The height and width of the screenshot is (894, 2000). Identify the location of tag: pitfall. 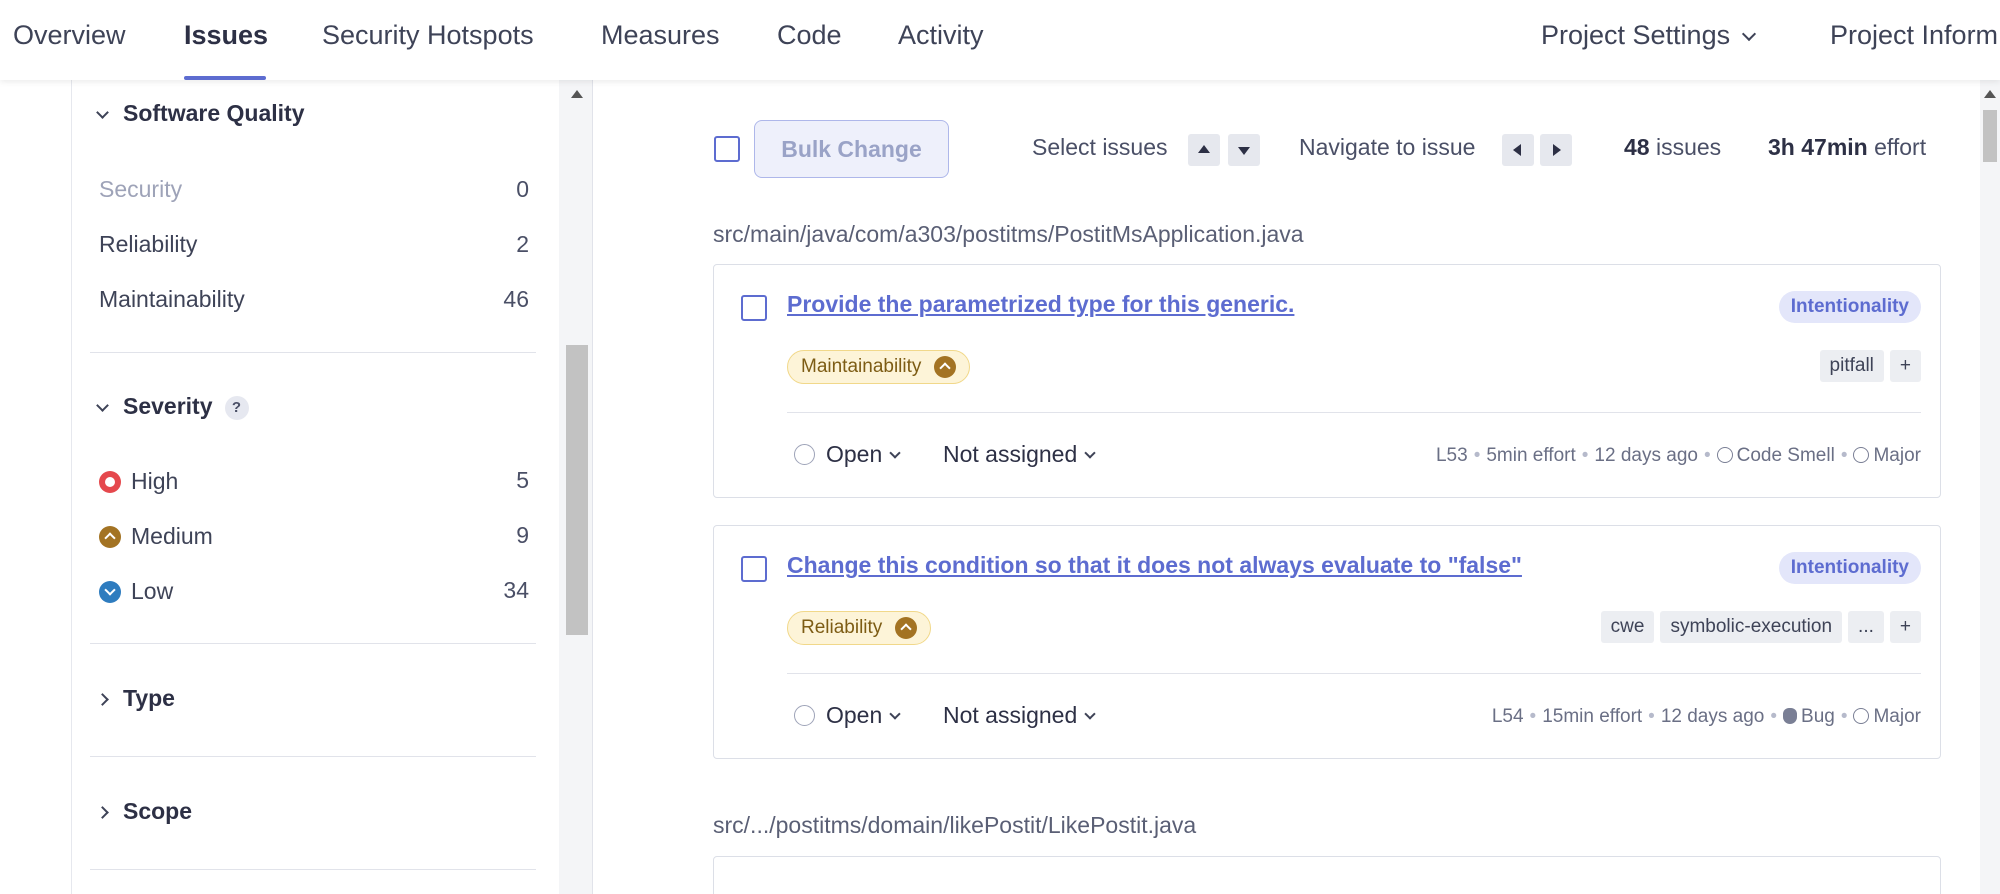
(1851, 366).